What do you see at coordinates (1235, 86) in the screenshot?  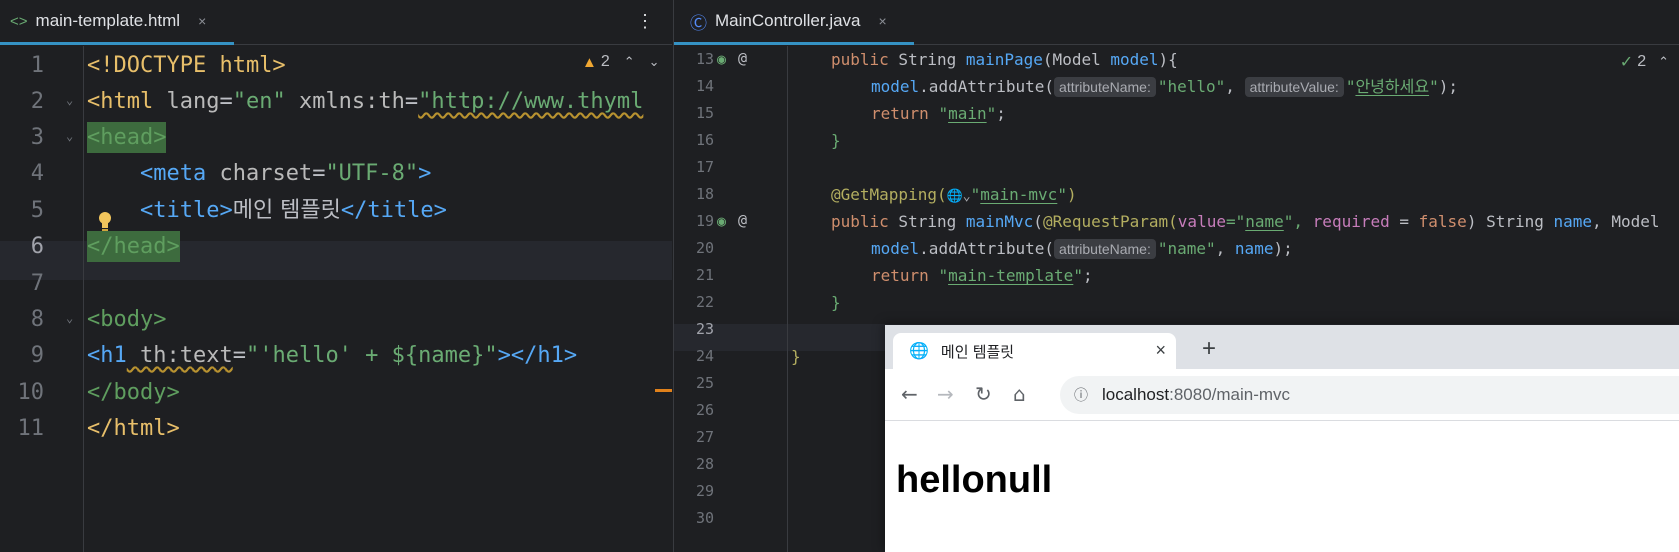 I see `punct: ,` at bounding box center [1235, 86].